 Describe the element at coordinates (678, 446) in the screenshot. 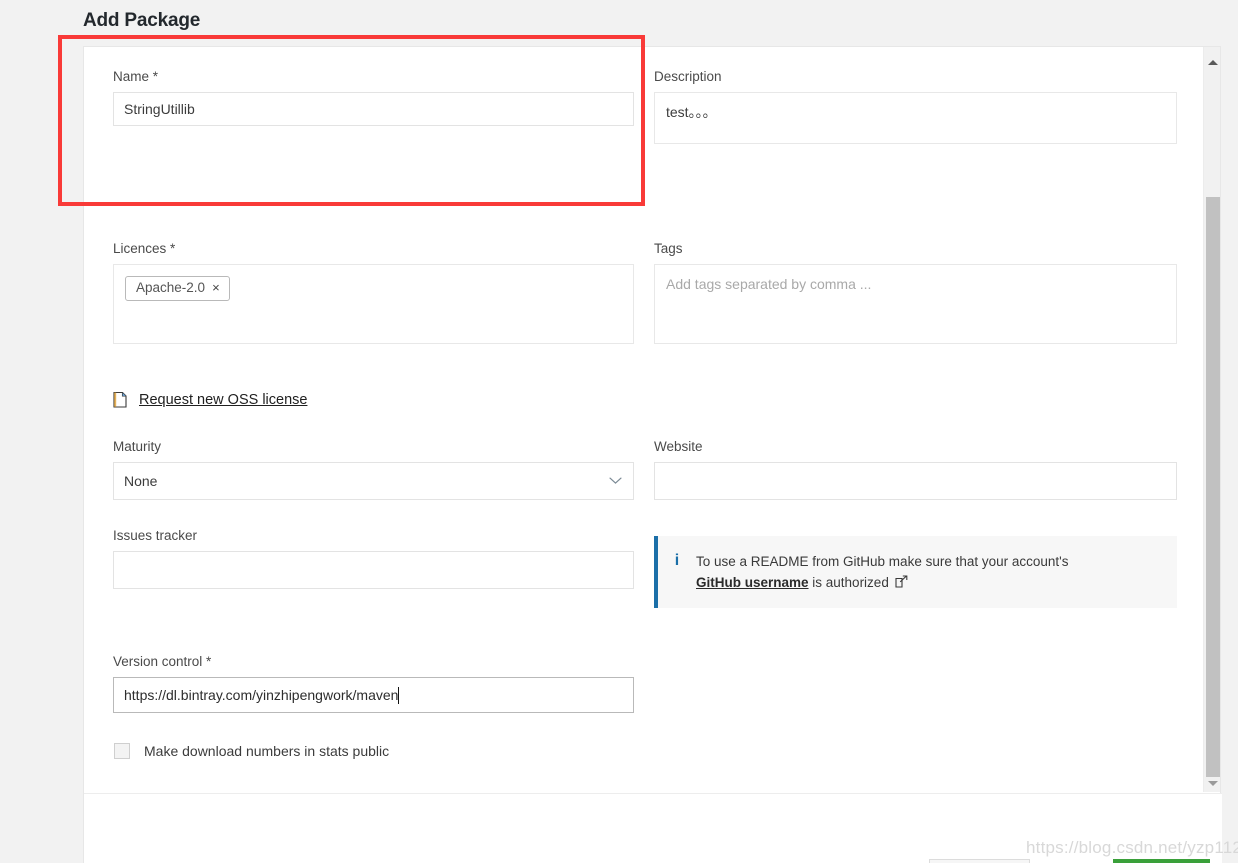

I see `website-label: Website` at that location.